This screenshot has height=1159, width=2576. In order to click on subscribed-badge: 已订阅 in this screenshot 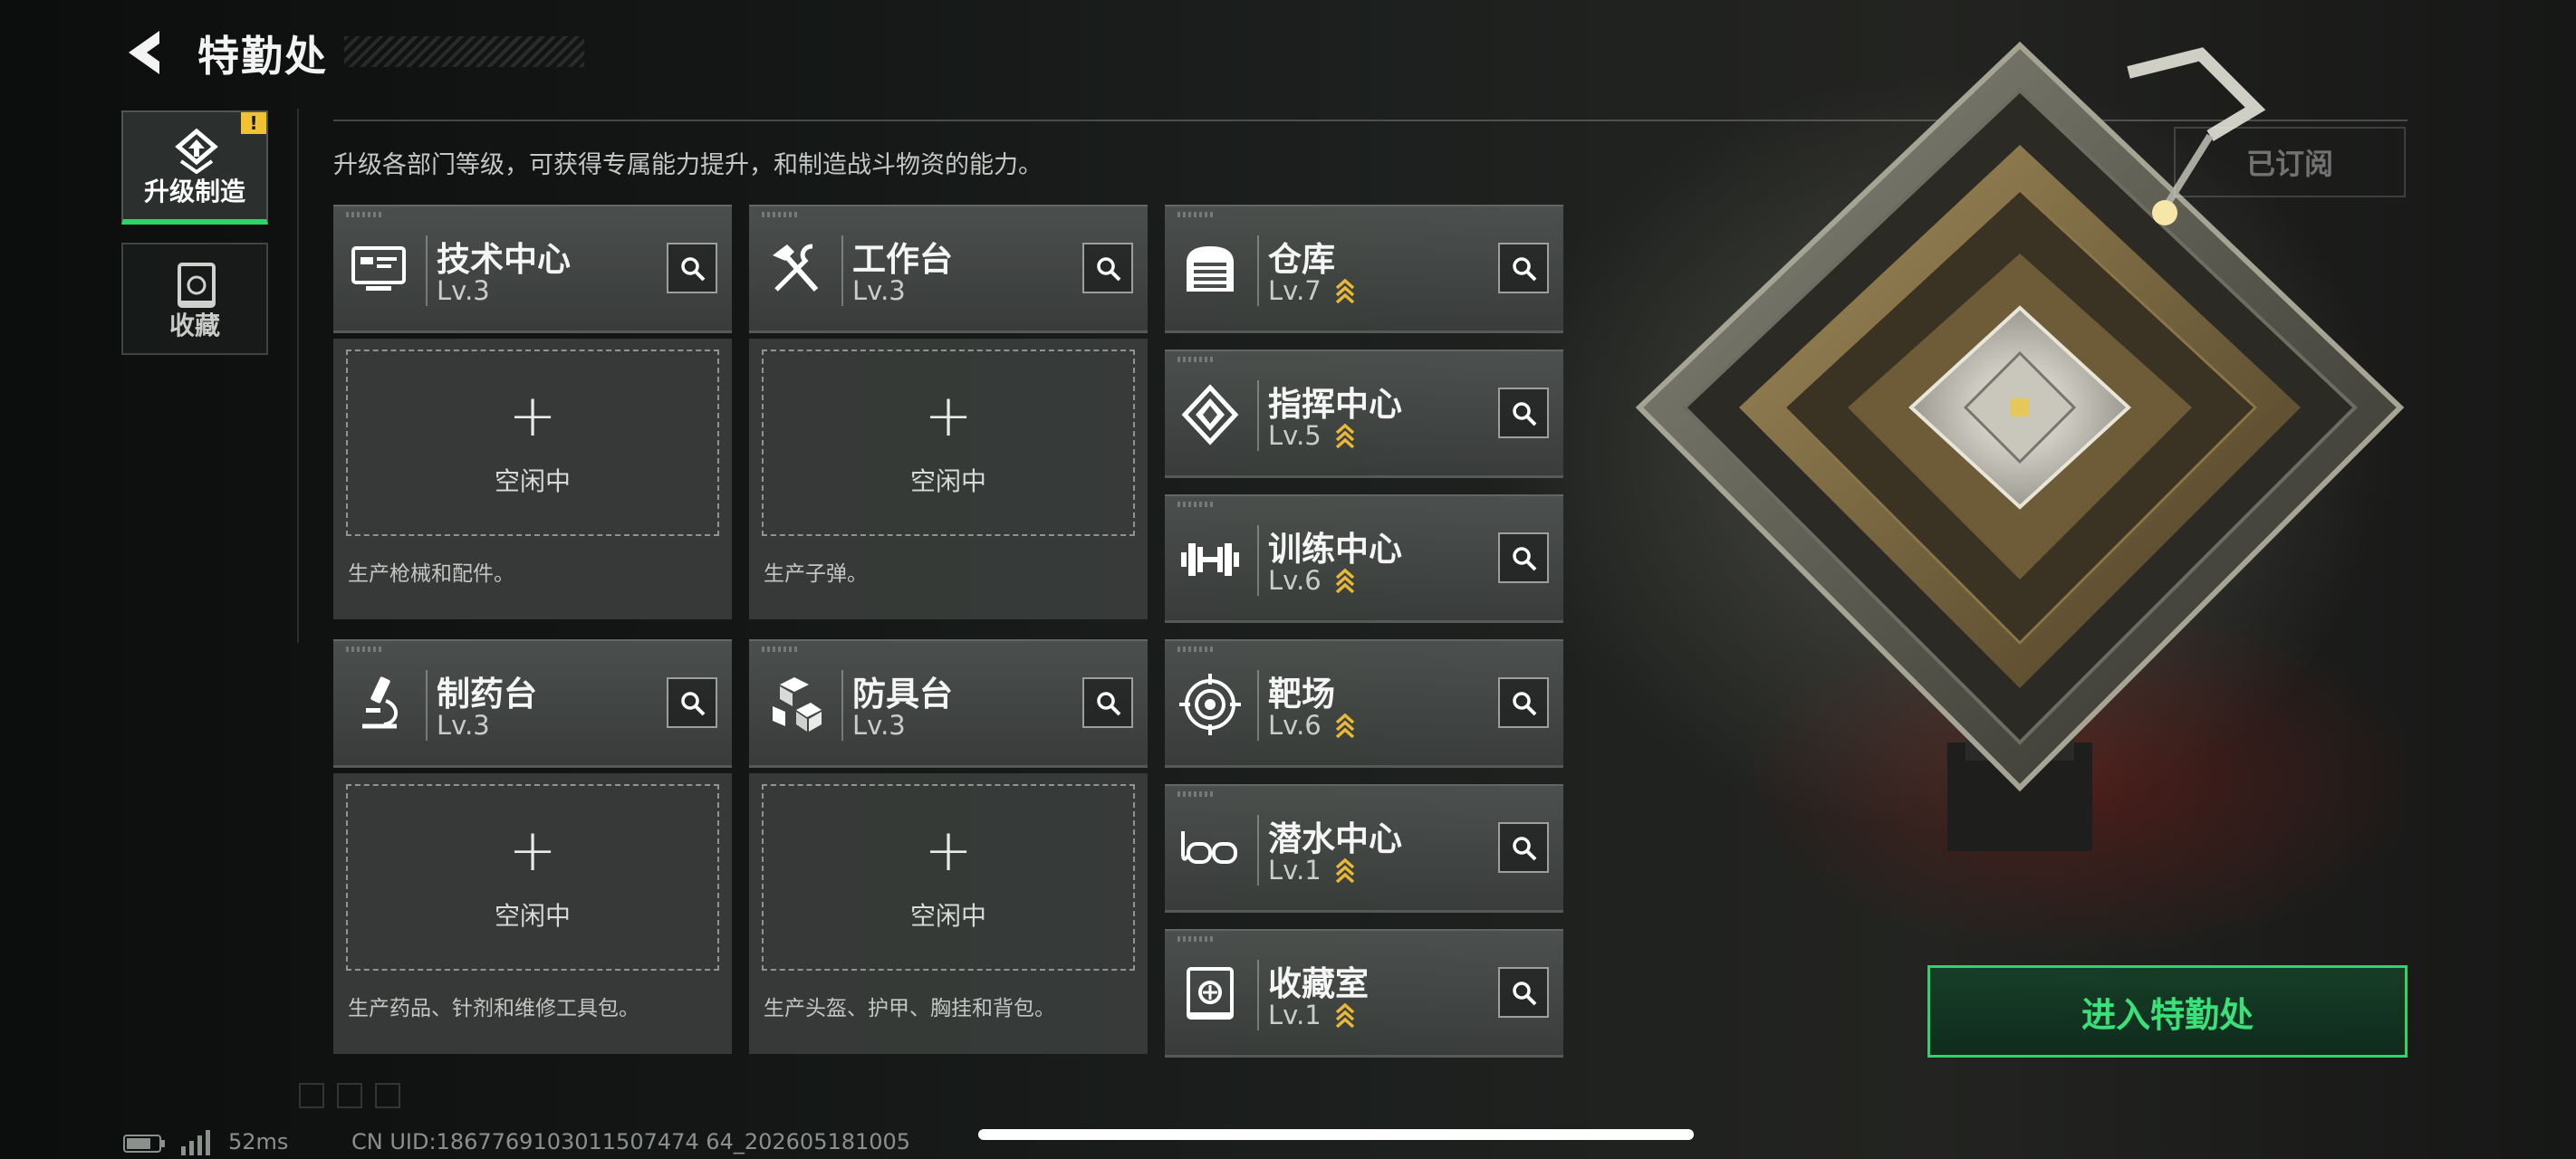, I will do `click(2290, 162)`.